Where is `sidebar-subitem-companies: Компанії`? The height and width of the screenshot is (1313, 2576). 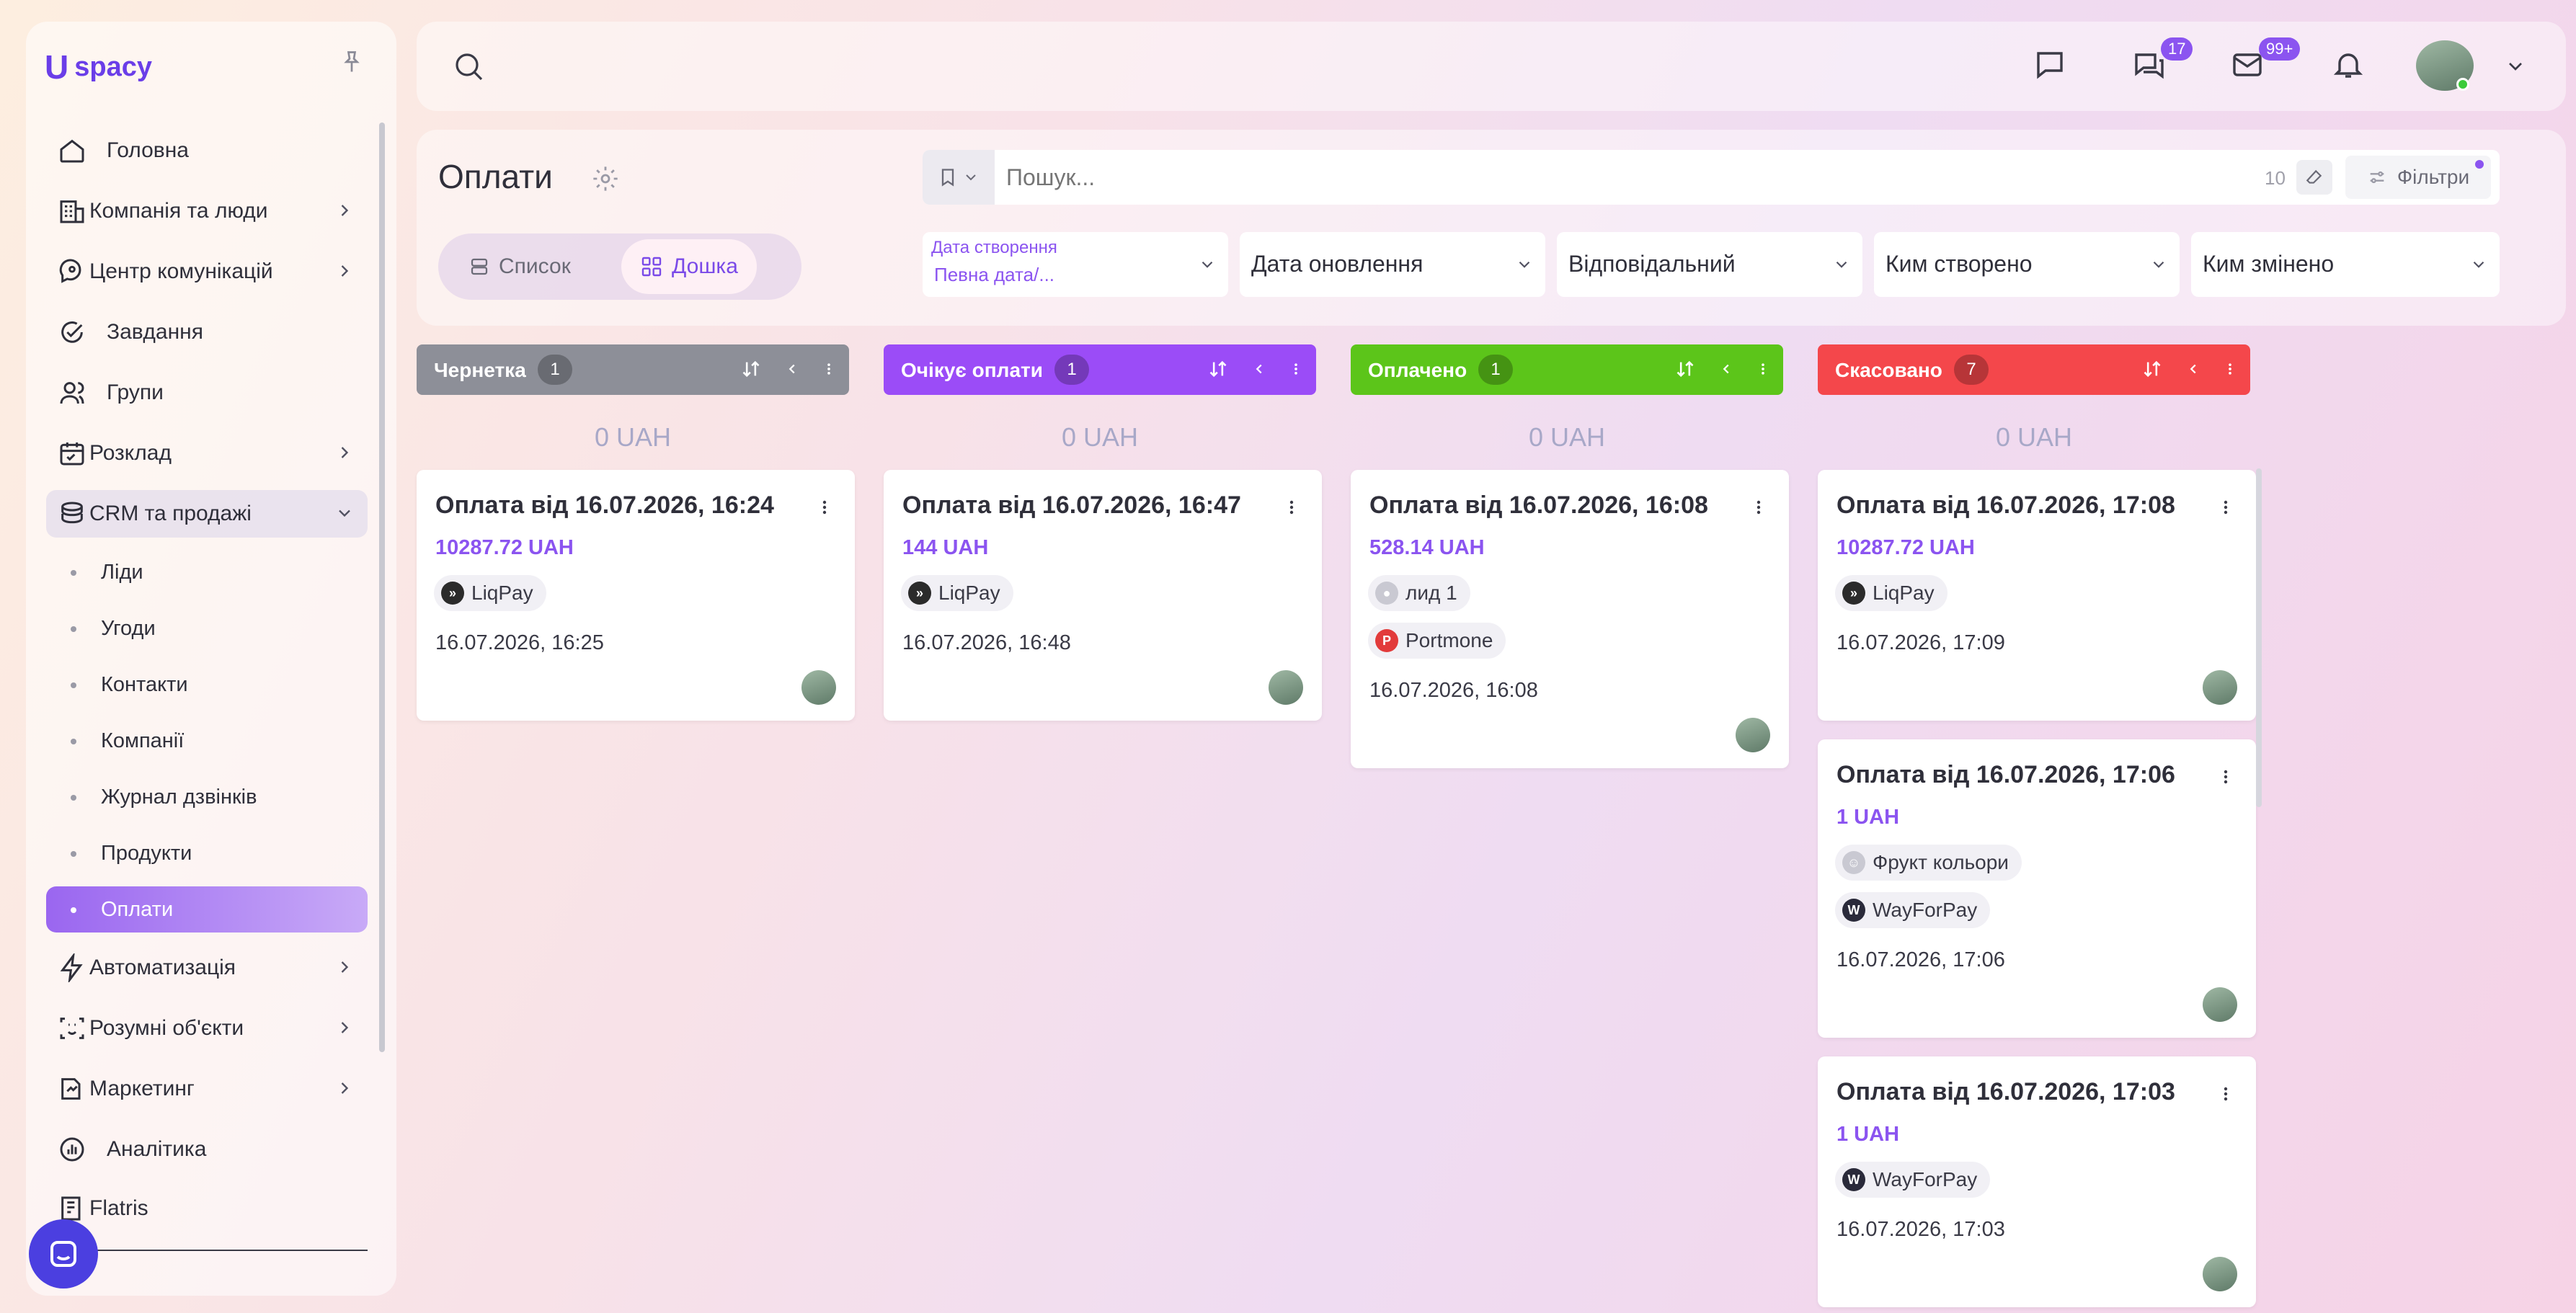
sidebar-subitem-companies: Компанії is located at coordinates (207, 741).